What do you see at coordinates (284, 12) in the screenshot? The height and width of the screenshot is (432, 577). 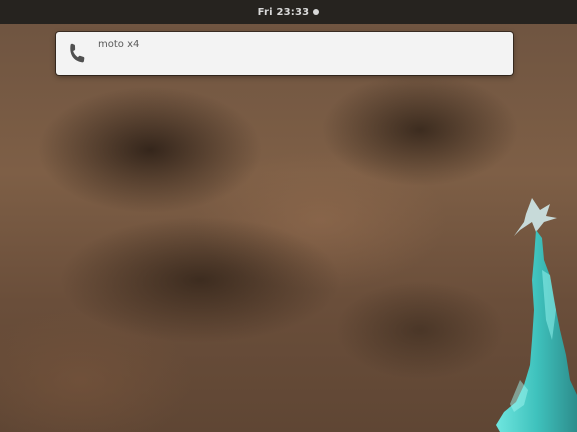 I see `clock: Fri 23:33` at bounding box center [284, 12].